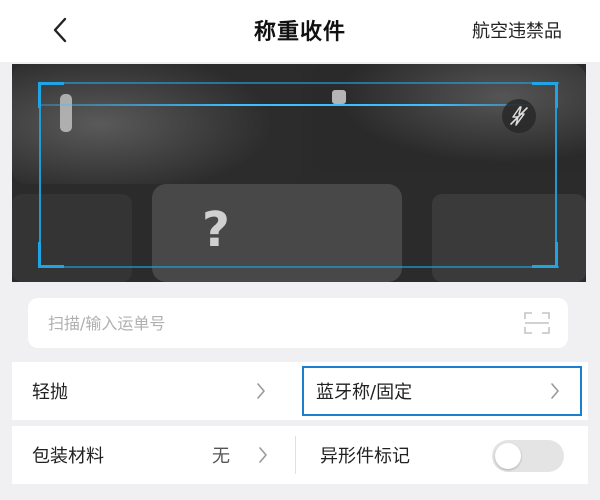 Image resolution: width=600 pixels, height=500 pixels. I want to click on options-row-1: 轻抛 蓝牙称/固定, so click(300, 391).